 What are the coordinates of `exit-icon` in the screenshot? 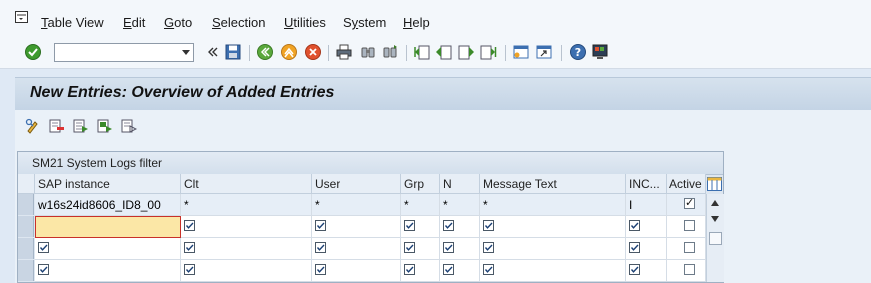 It's located at (289, 52).